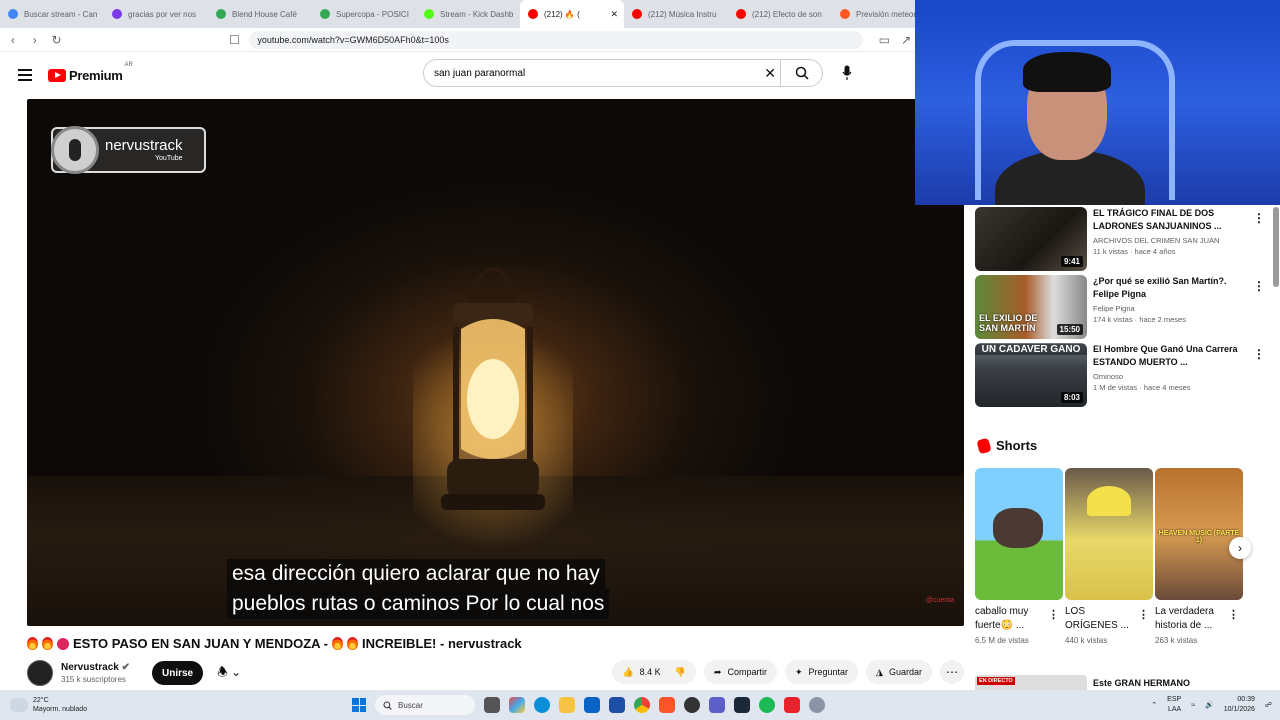  What do you see at coordinates (1031, 239) in the screenshot?
I see `video-thumbnail: 9:41` at bounding box center [1031, 239].